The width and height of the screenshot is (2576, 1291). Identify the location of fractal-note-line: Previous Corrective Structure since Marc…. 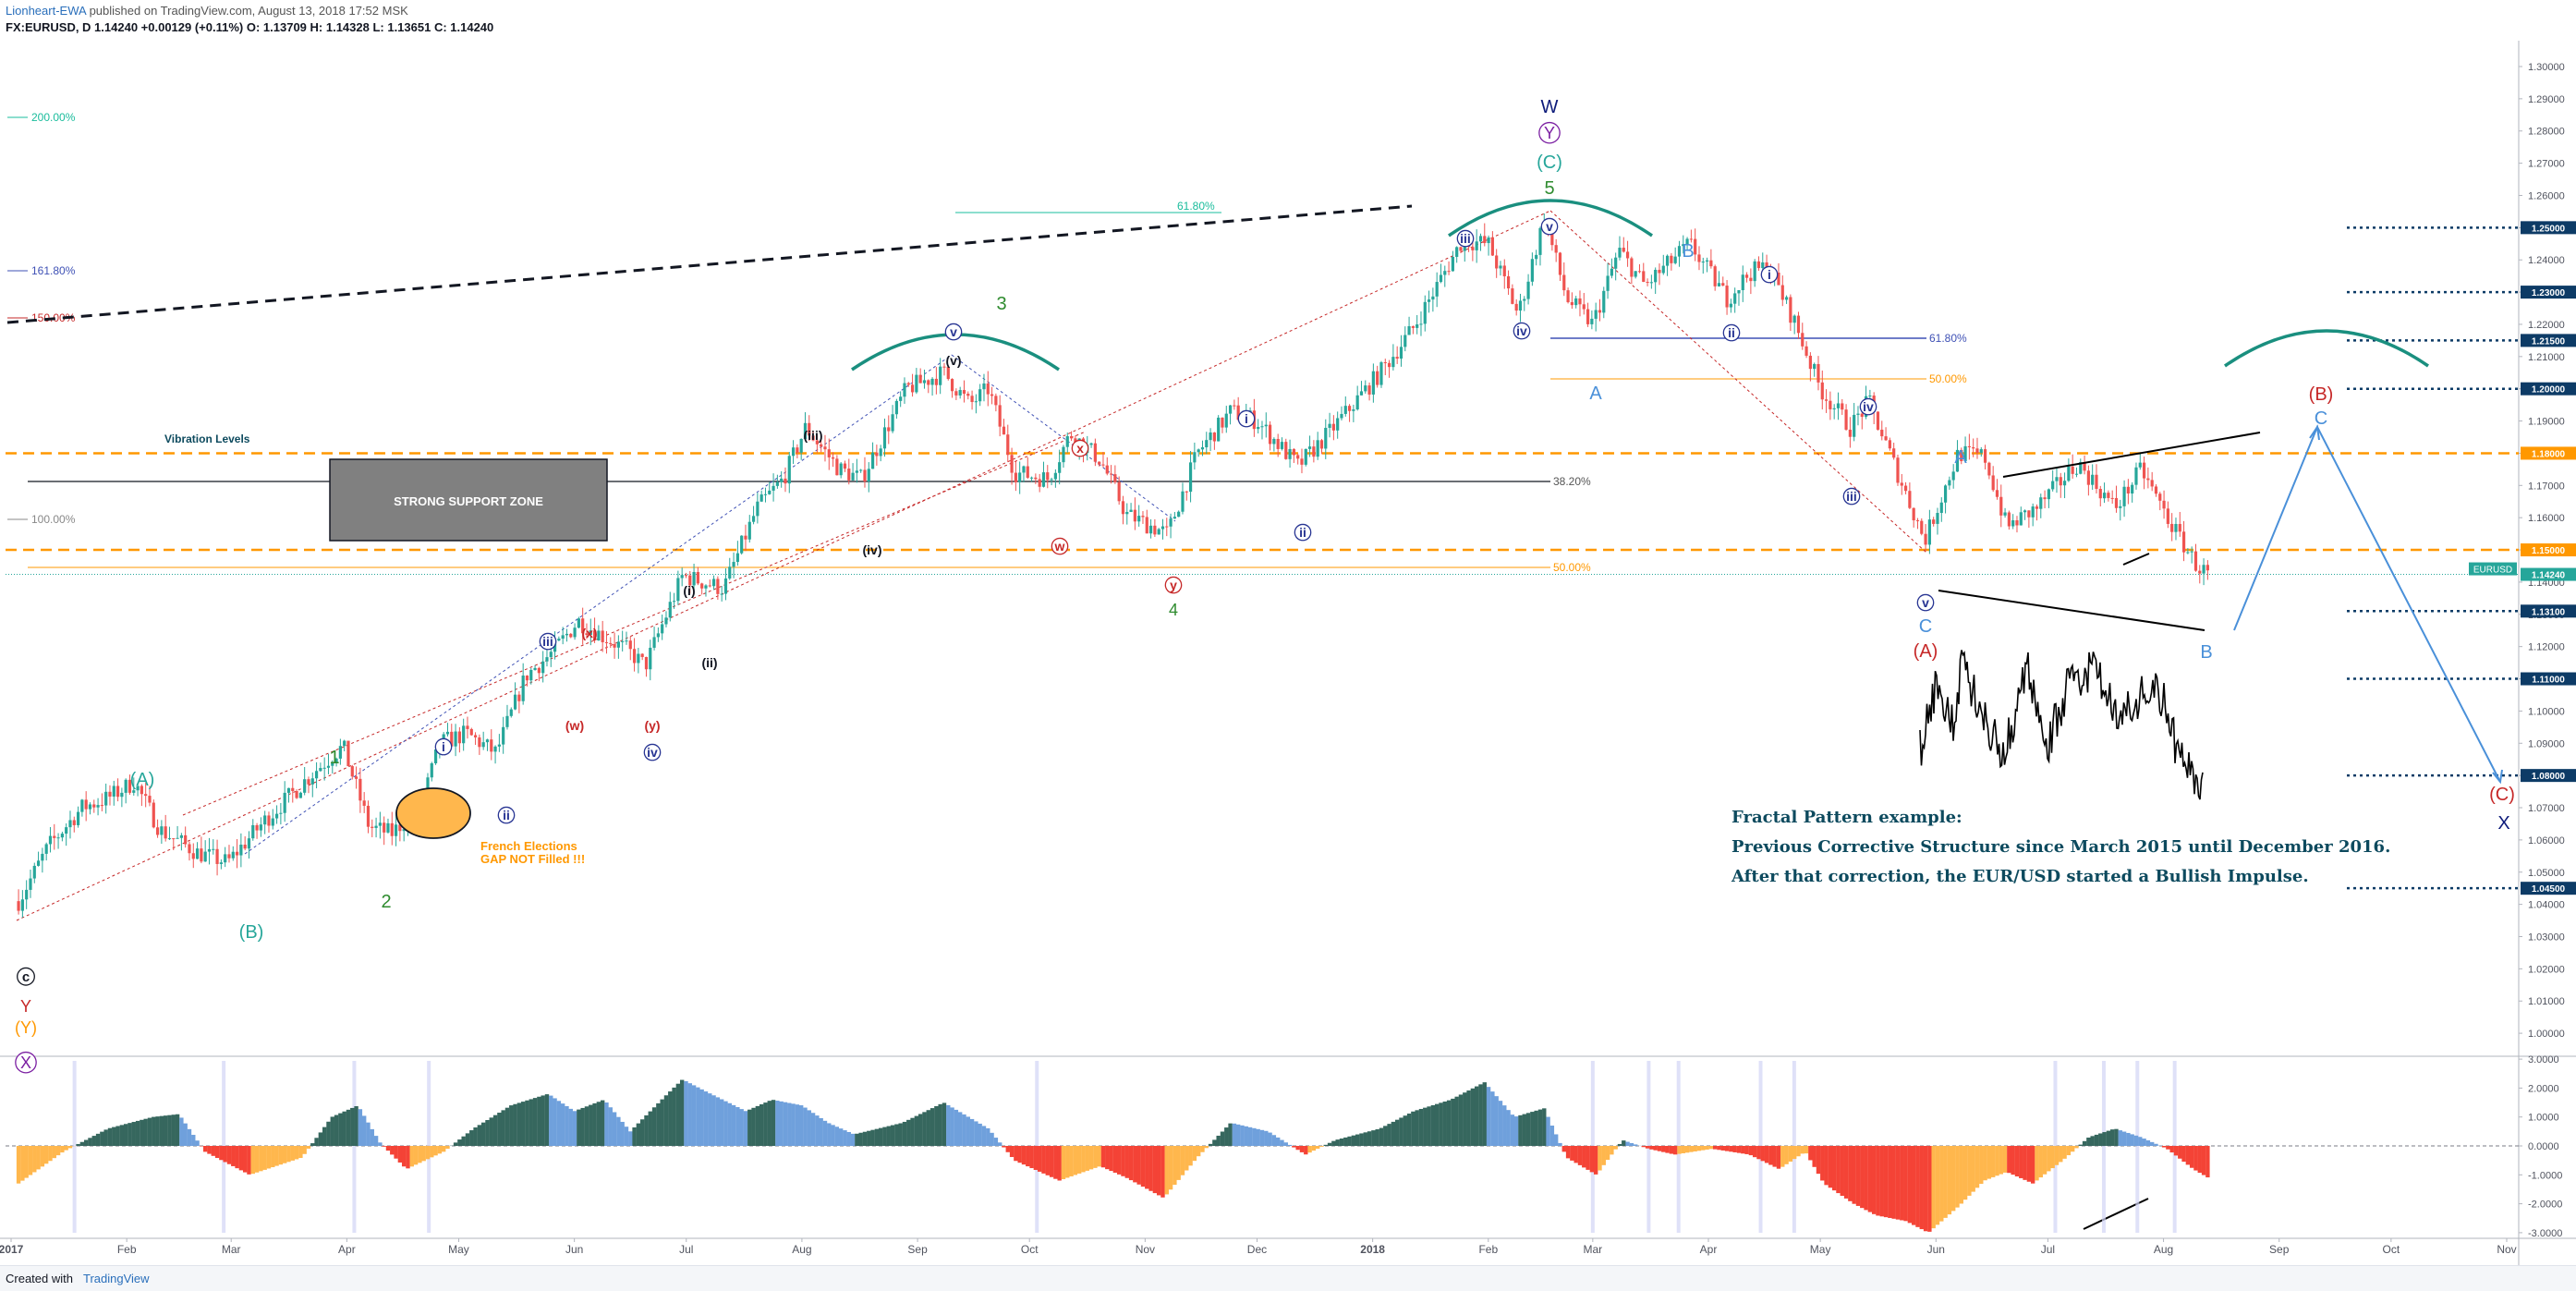
(2061, 847).